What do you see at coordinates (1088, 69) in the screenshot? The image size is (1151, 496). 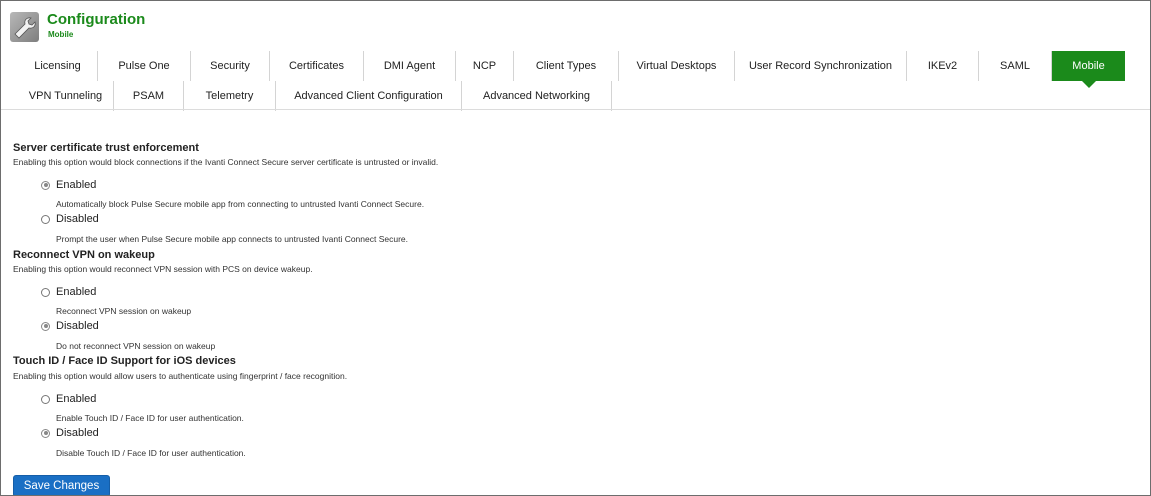 I see `tab-mobile: Mobile` at bounding box center [1088, 69].